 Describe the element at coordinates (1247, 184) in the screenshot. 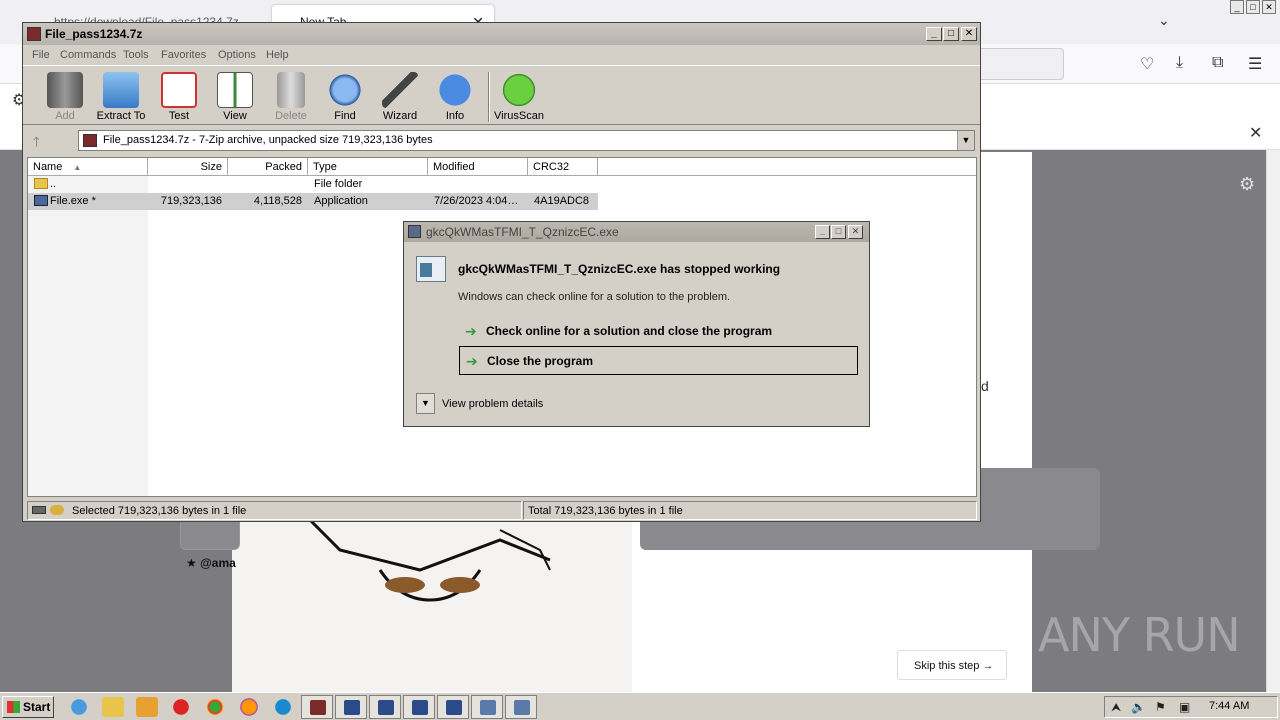

I see `gear-icon: ⚙` at that location.